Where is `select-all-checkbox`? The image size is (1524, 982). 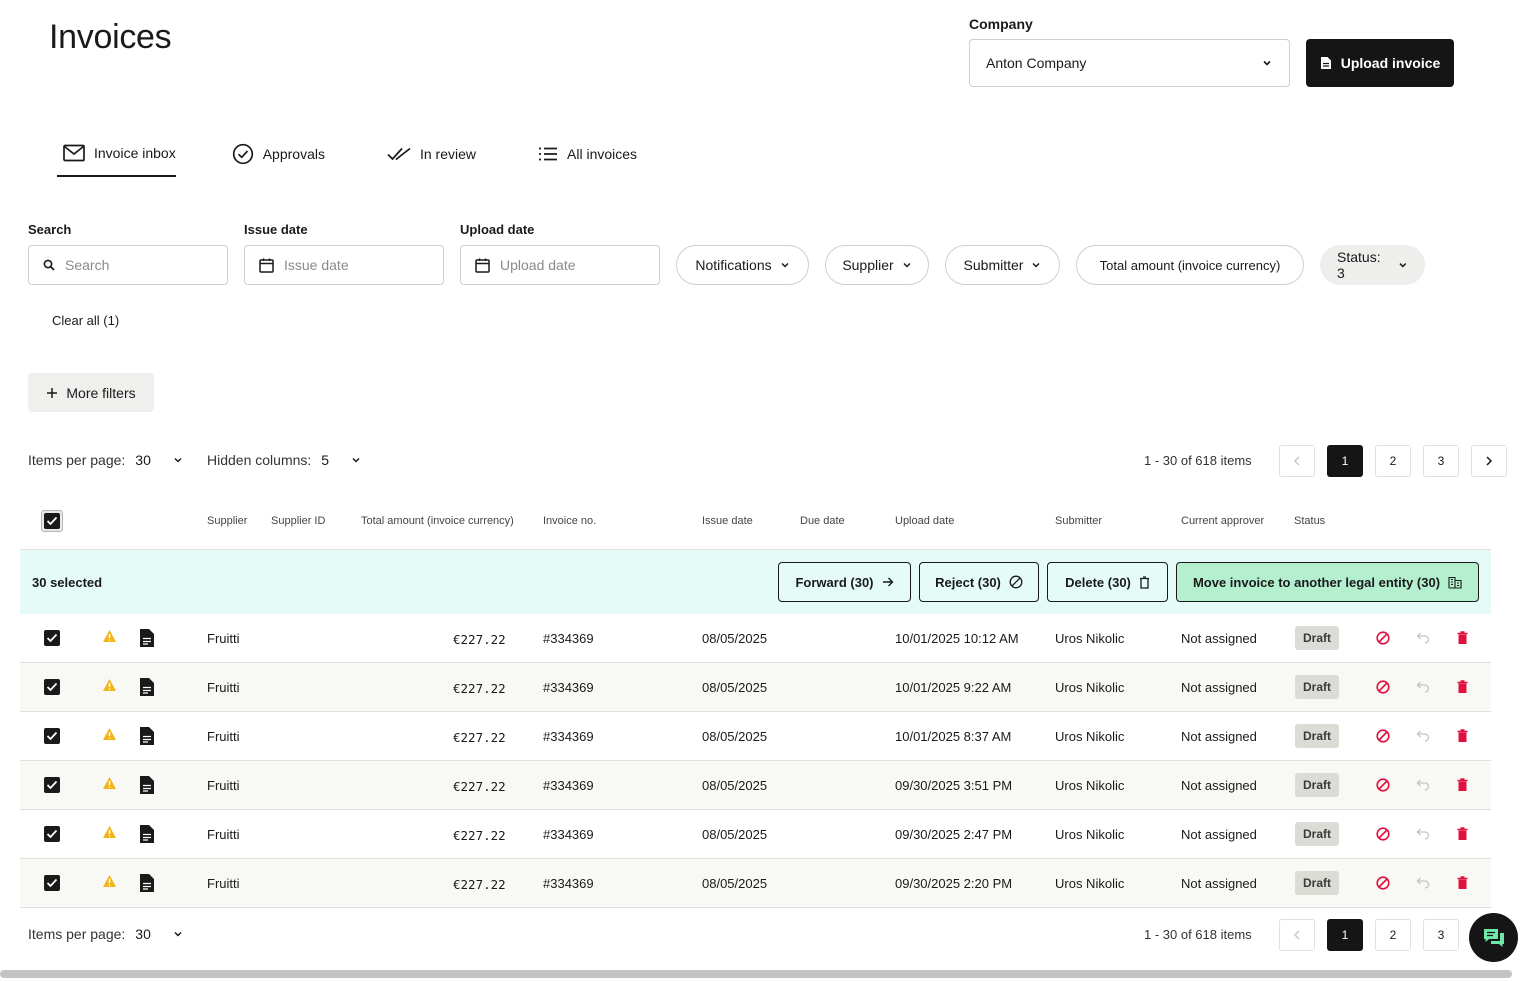
select-all-checkbox is located at coordinates (52, 521).